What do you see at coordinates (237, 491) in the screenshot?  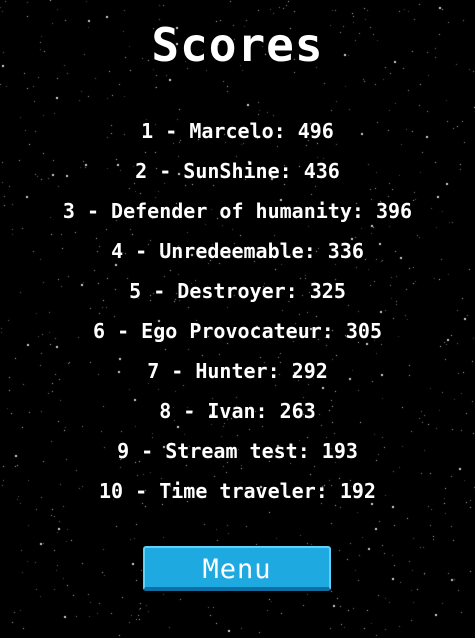 I see `score-entry: 10 - Time traveler: 192` at bounding box center [237, 491].